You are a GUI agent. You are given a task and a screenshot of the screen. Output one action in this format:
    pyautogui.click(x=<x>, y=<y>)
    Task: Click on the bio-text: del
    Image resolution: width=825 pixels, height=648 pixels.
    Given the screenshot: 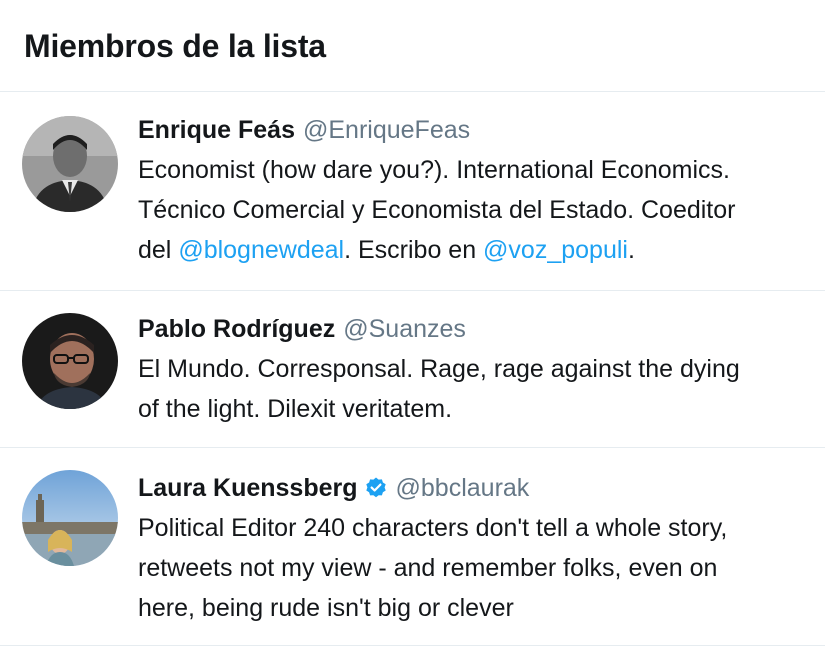 What is the action you would take?
    pyautogui.click(x=158, y=250)
    